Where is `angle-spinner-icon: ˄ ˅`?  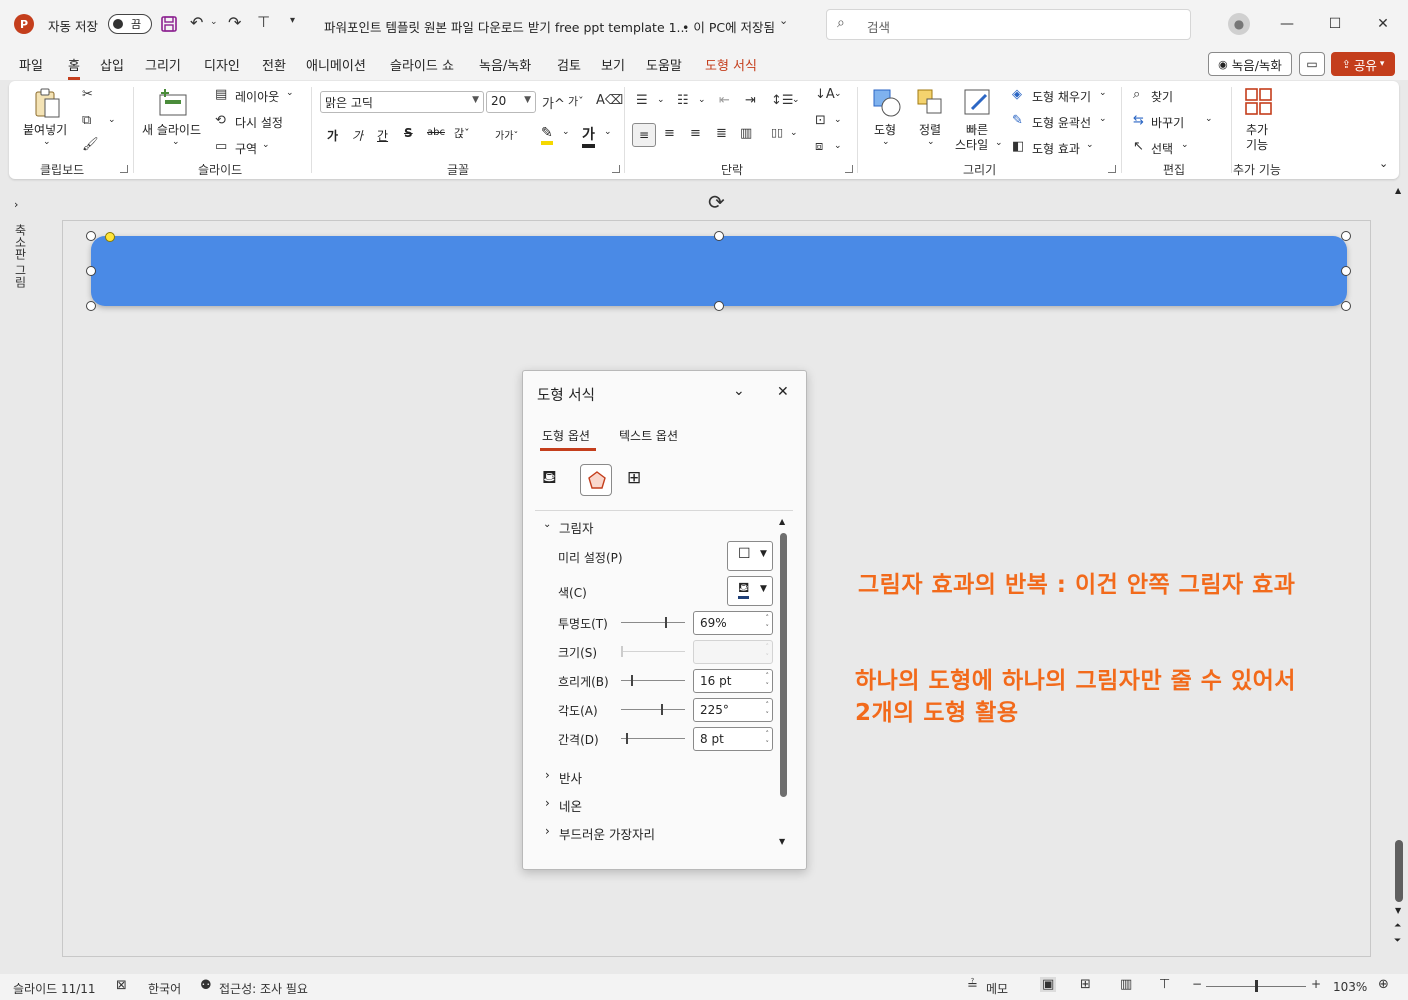
angle-spinner-icon: ˄ ˅ is located at coordinates (768, 710).